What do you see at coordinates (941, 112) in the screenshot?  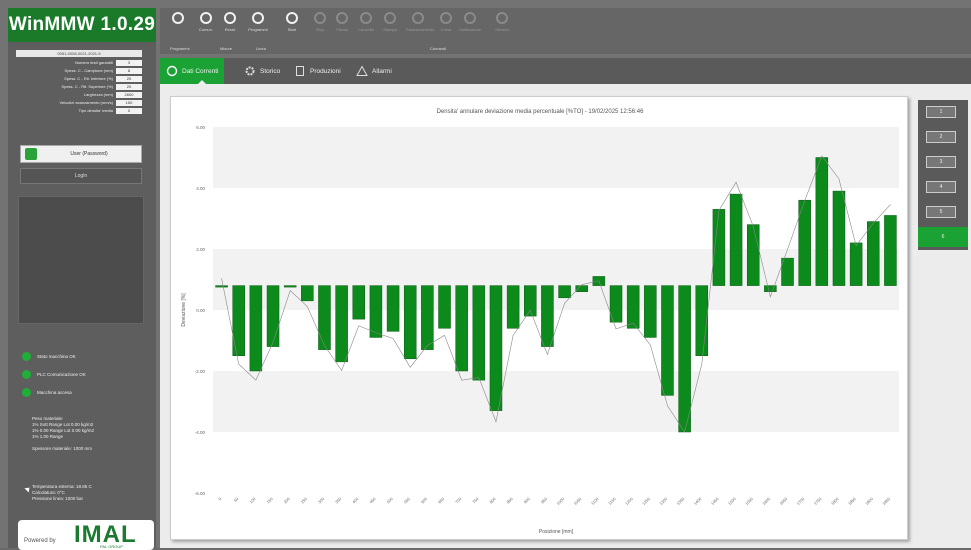 I see `series-button: 1` at bounding box center [941, 112].